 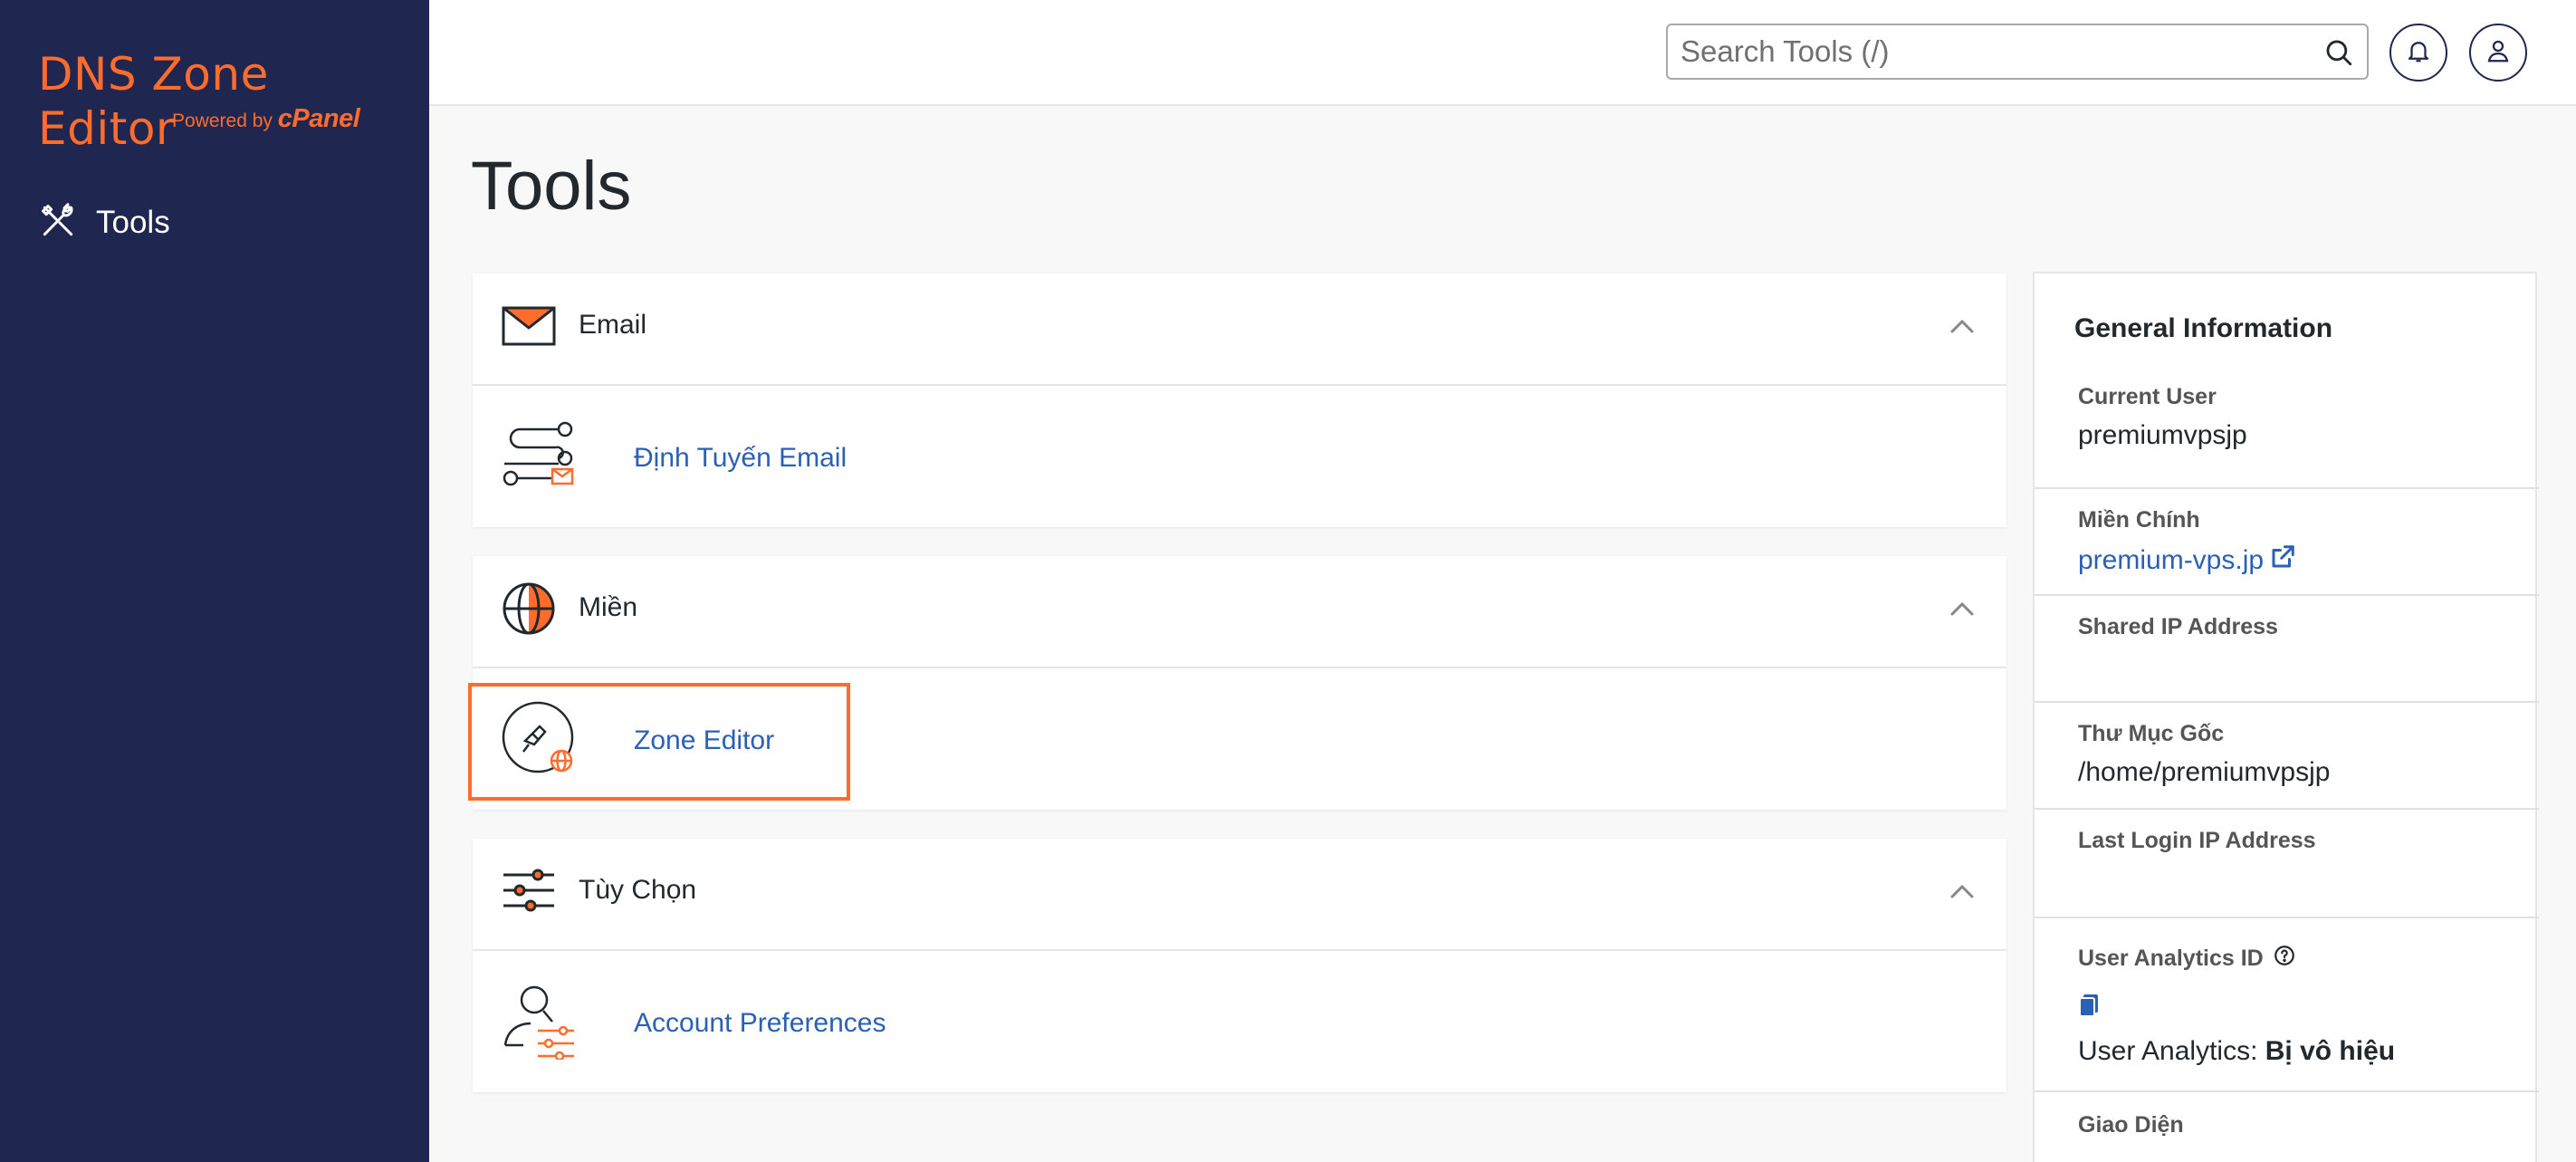 I want to click on copy-icon, so click(x=2089, y=1008).